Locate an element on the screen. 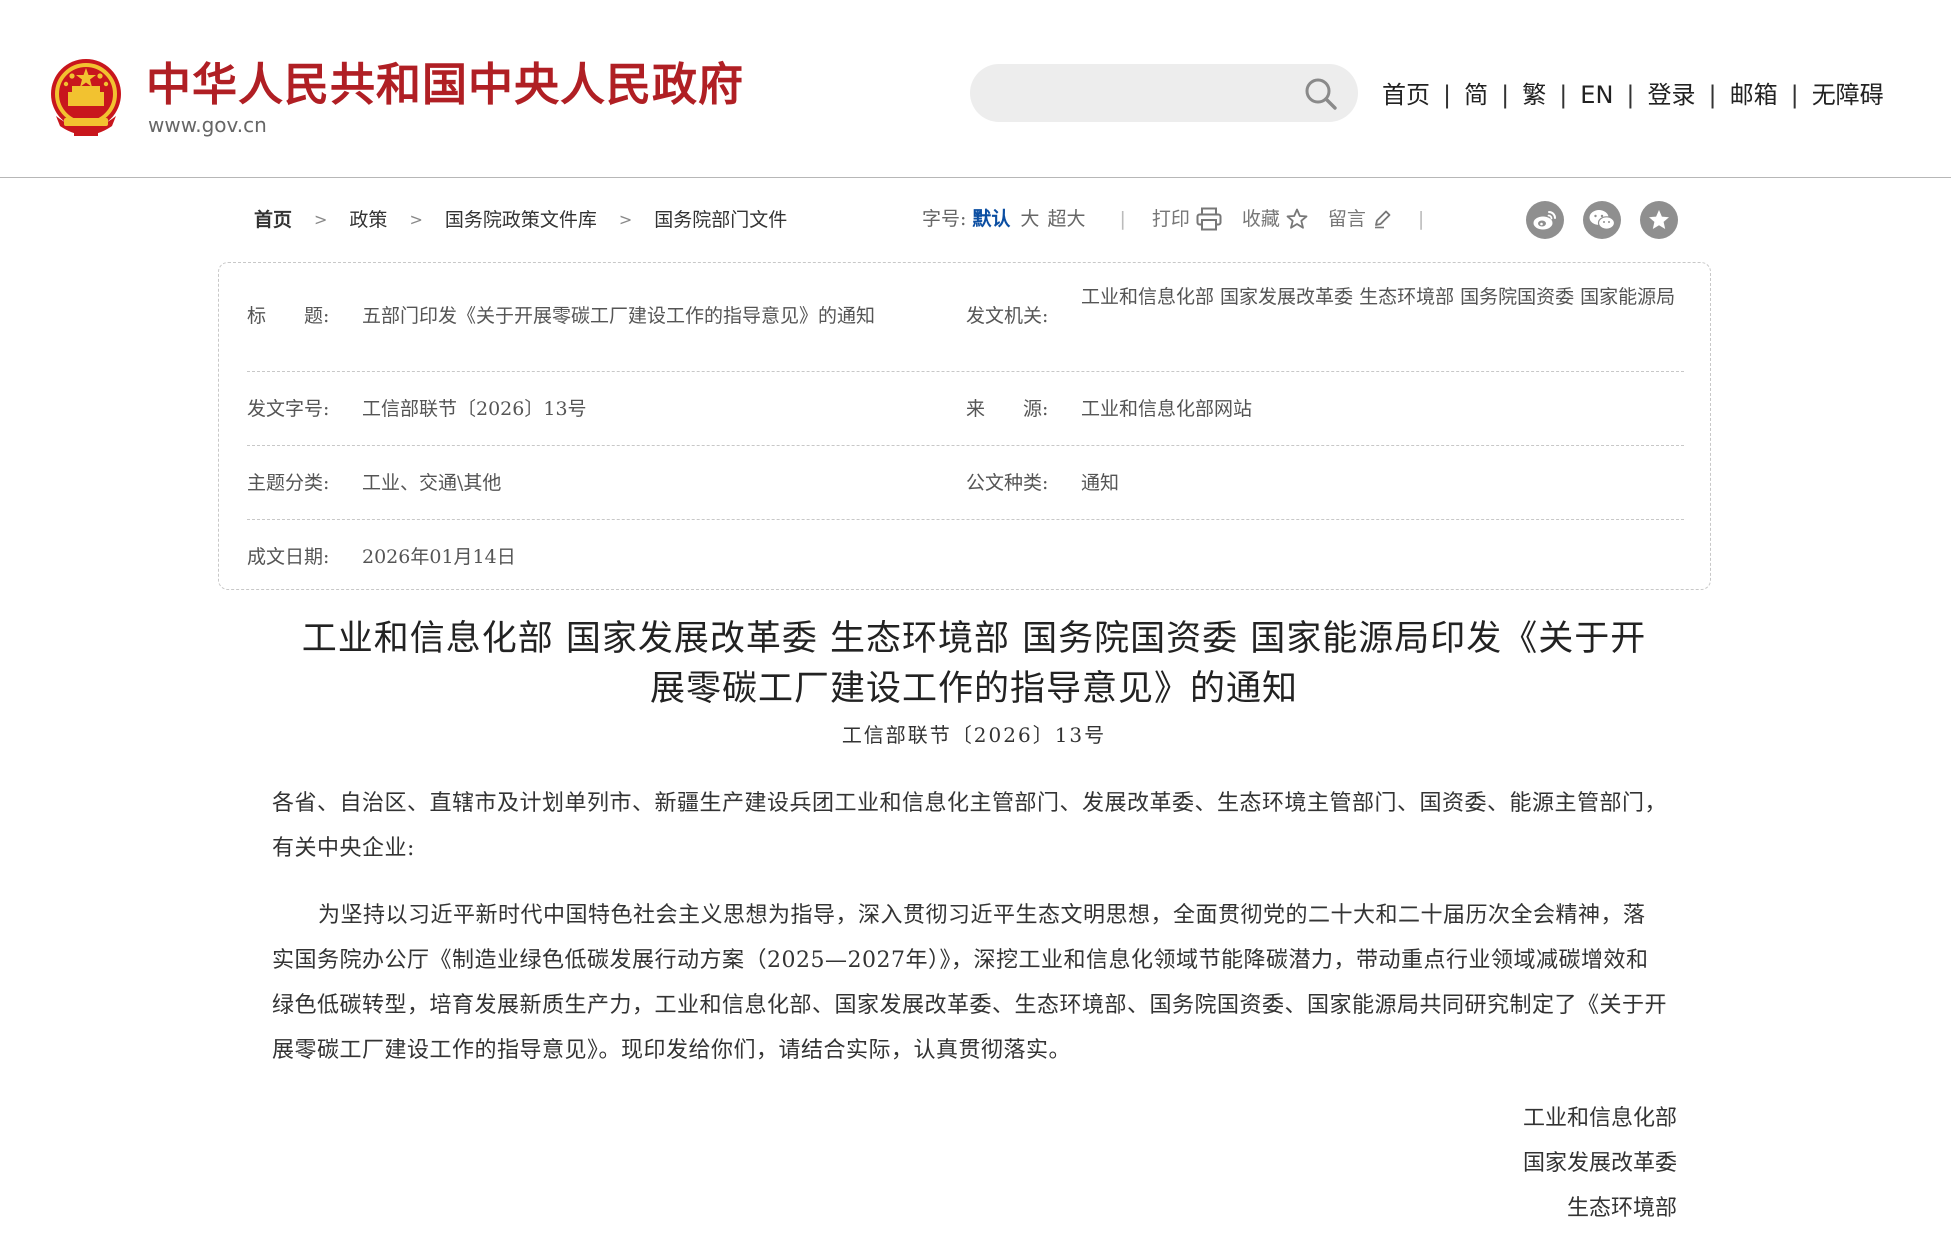 Image resolution: width=1951 pixels, height=1240 pixels. weibo-icon is located at coordinates (1544, 220).